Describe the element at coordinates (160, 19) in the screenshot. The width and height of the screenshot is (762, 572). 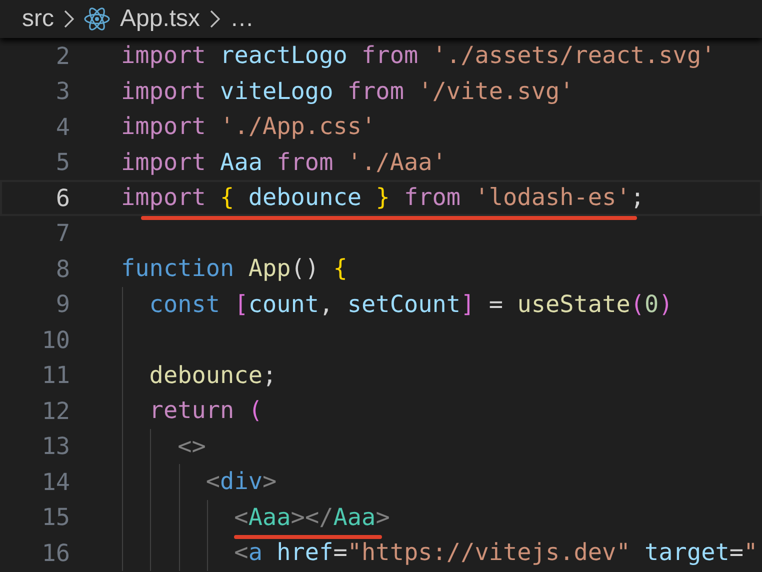
I see `breadcrumb-item: App.tsx` at that location.